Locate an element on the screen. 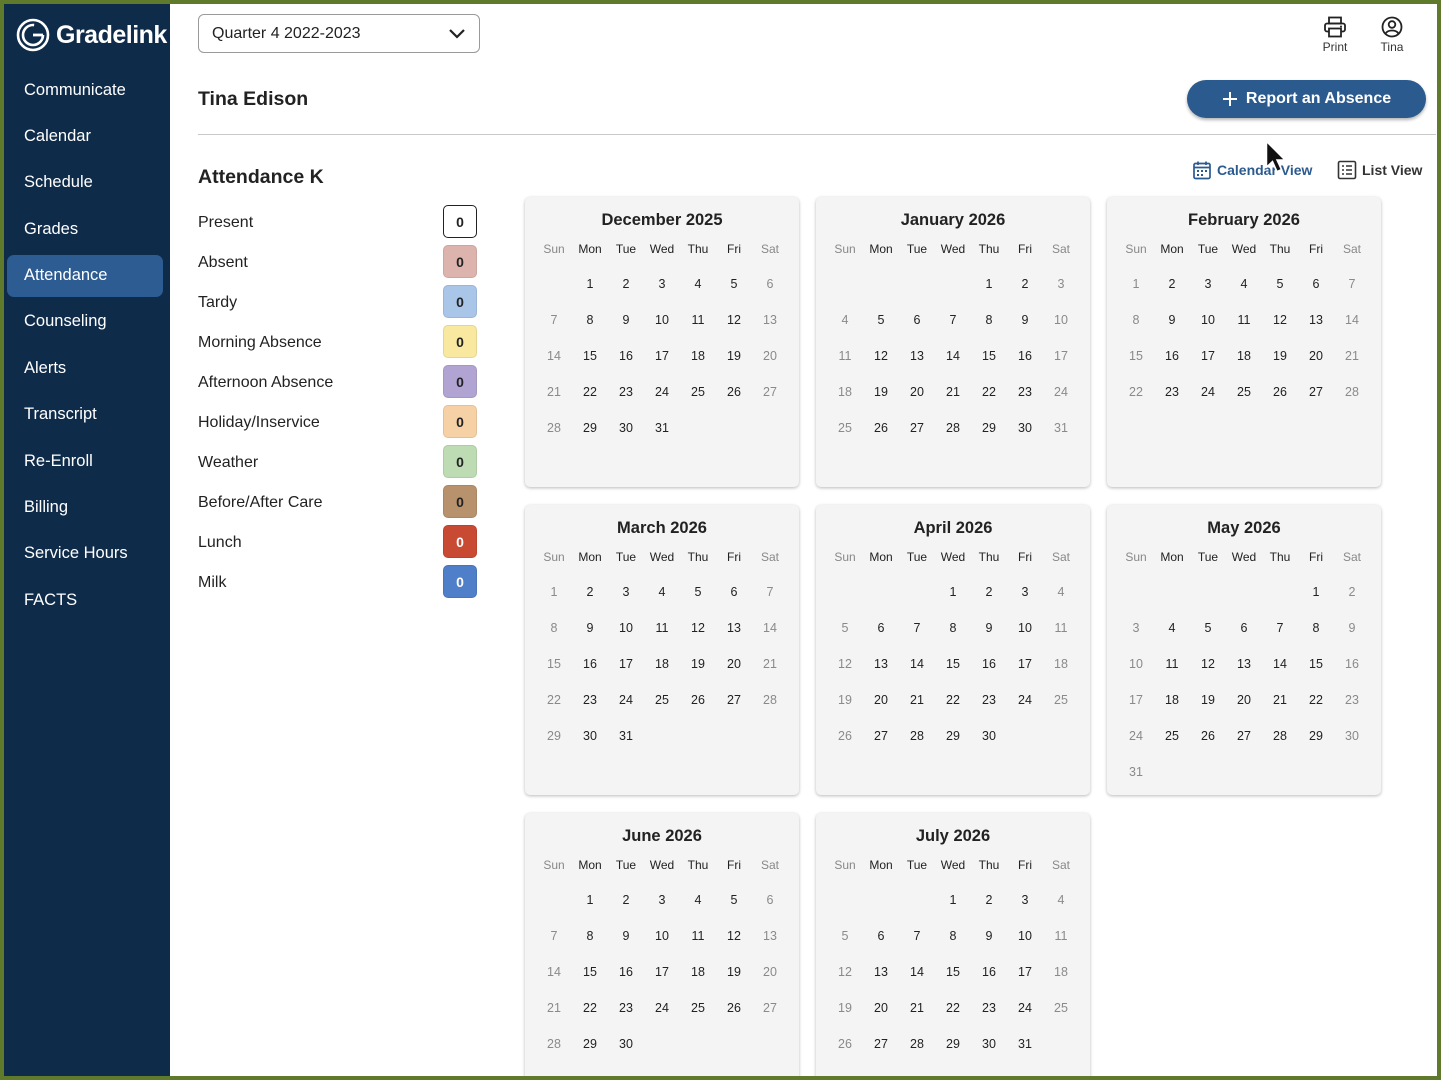 This screenshot has height=1080, width=1441. calendar-day: 16 is located at coordinates (626, 356).